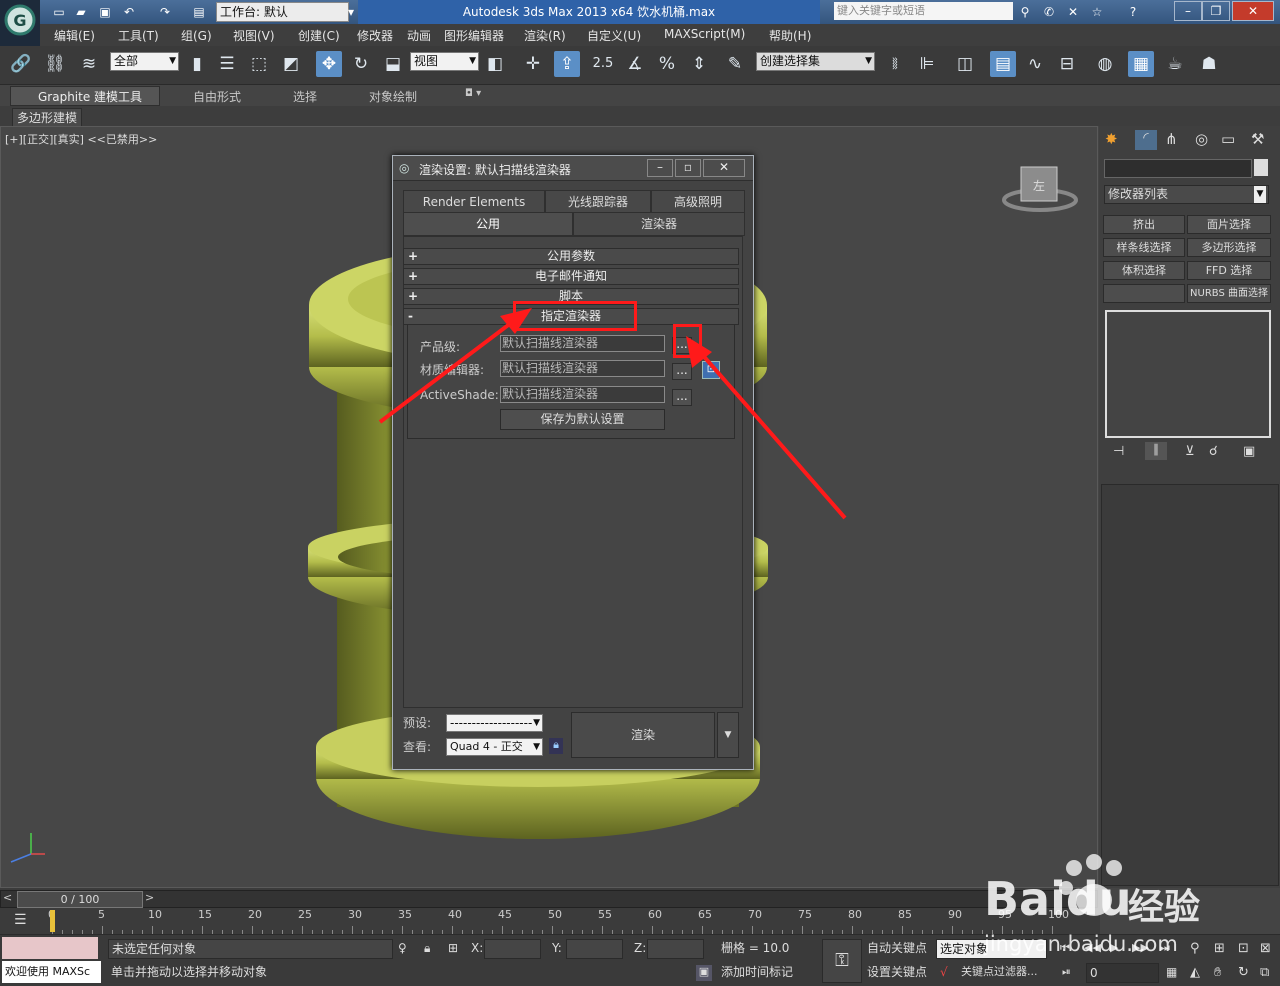 The image size is (1280, 986). Describe the element at coordinates (355, 914) in the screenshot. I see `timeline-tick-label: 30` at that location.